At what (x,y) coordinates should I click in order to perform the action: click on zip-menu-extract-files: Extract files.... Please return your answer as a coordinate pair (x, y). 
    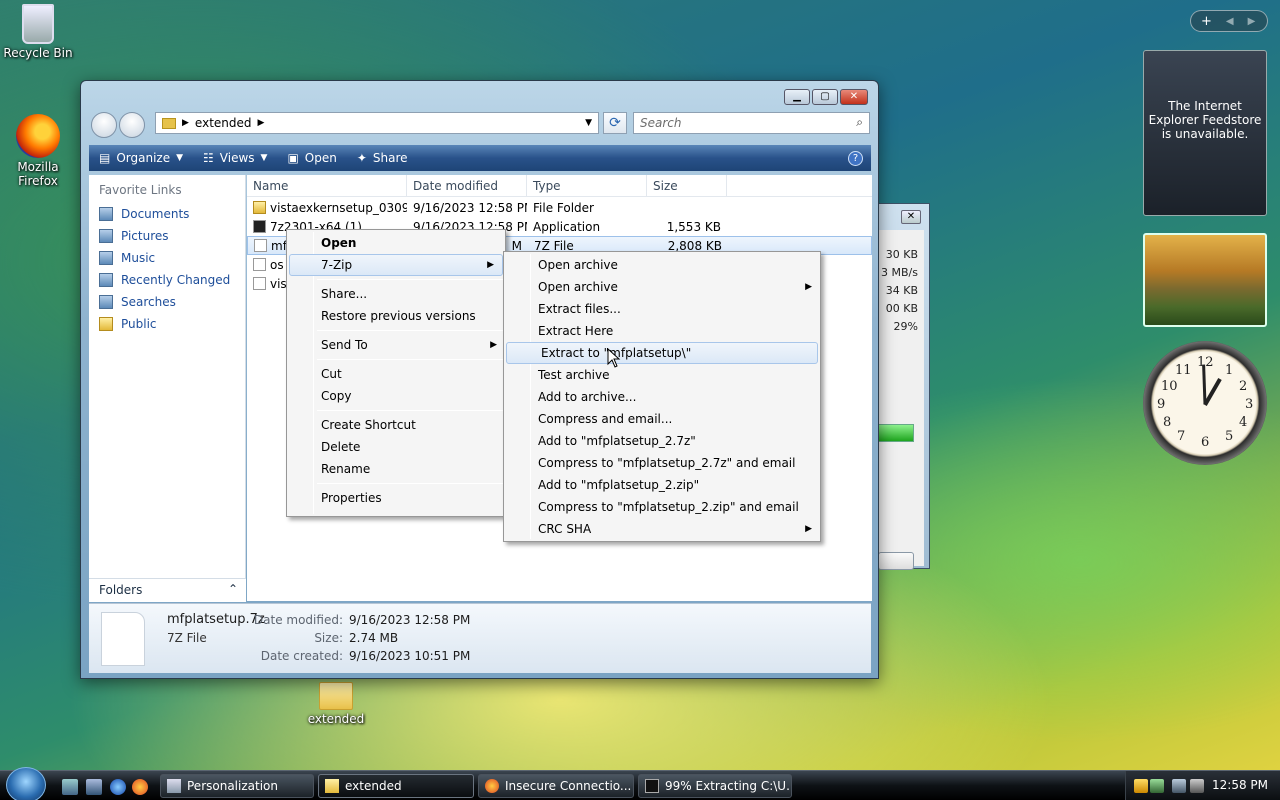
    Looking at the image, I should click on (662, 309).